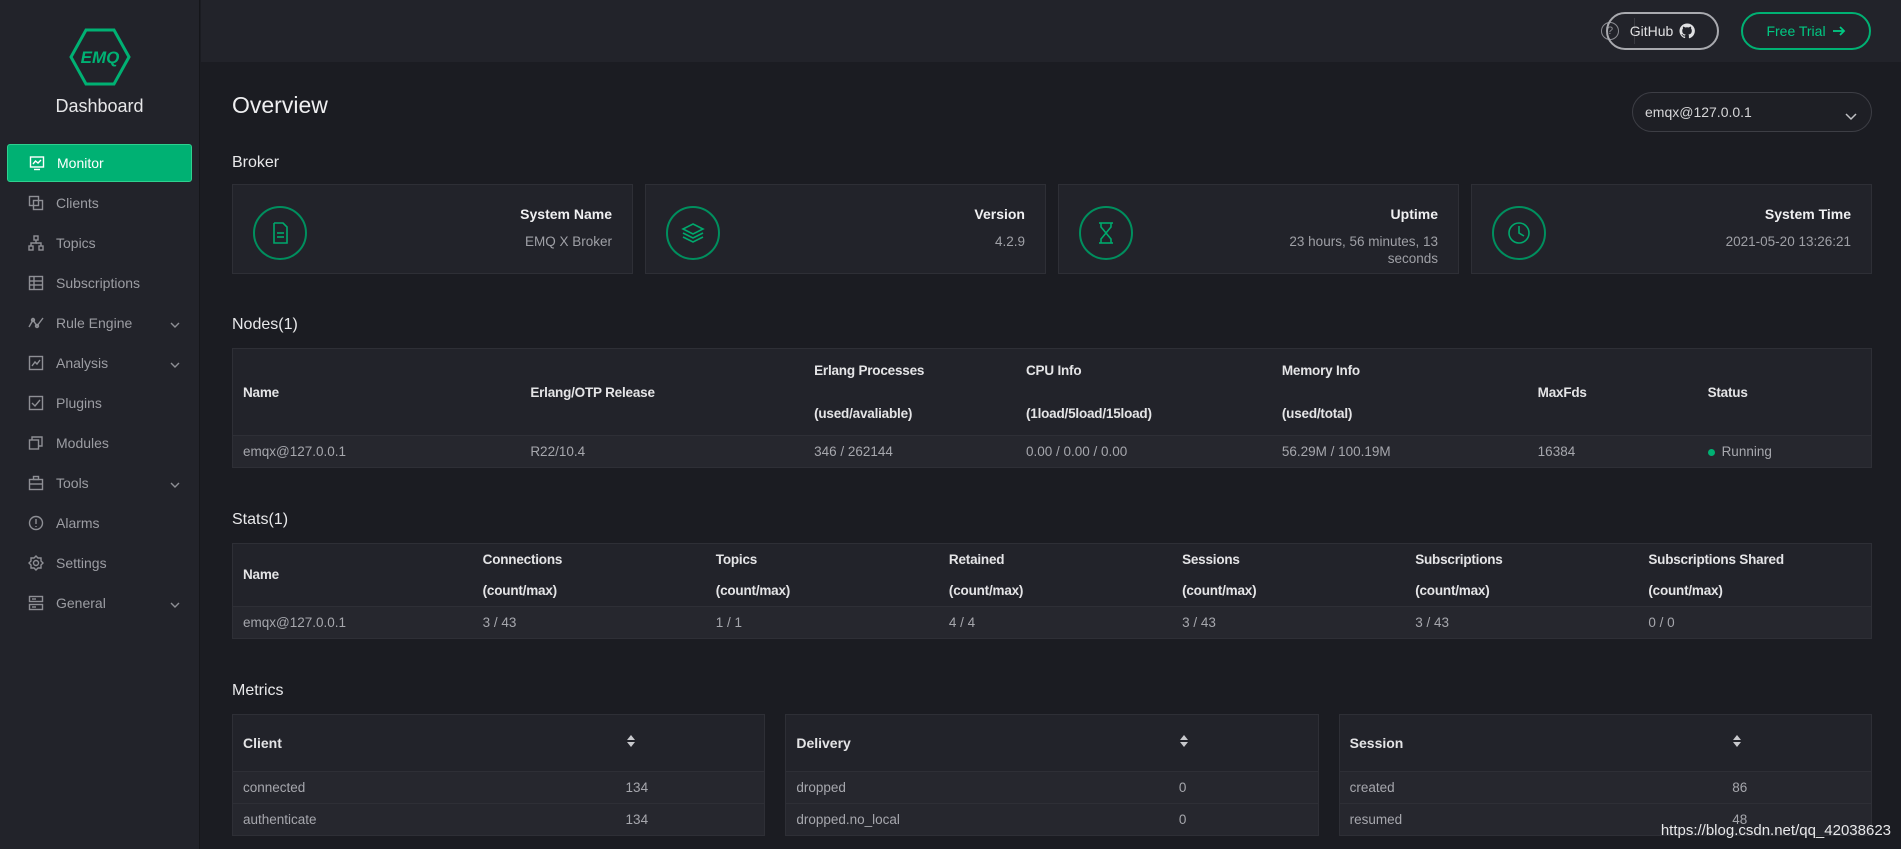 Image resolution: width=1901 pixels, height=849 pixels. Describe the element at coordinates (1807, 214) in the screenshot. I see `card-title: System Time` at that location.